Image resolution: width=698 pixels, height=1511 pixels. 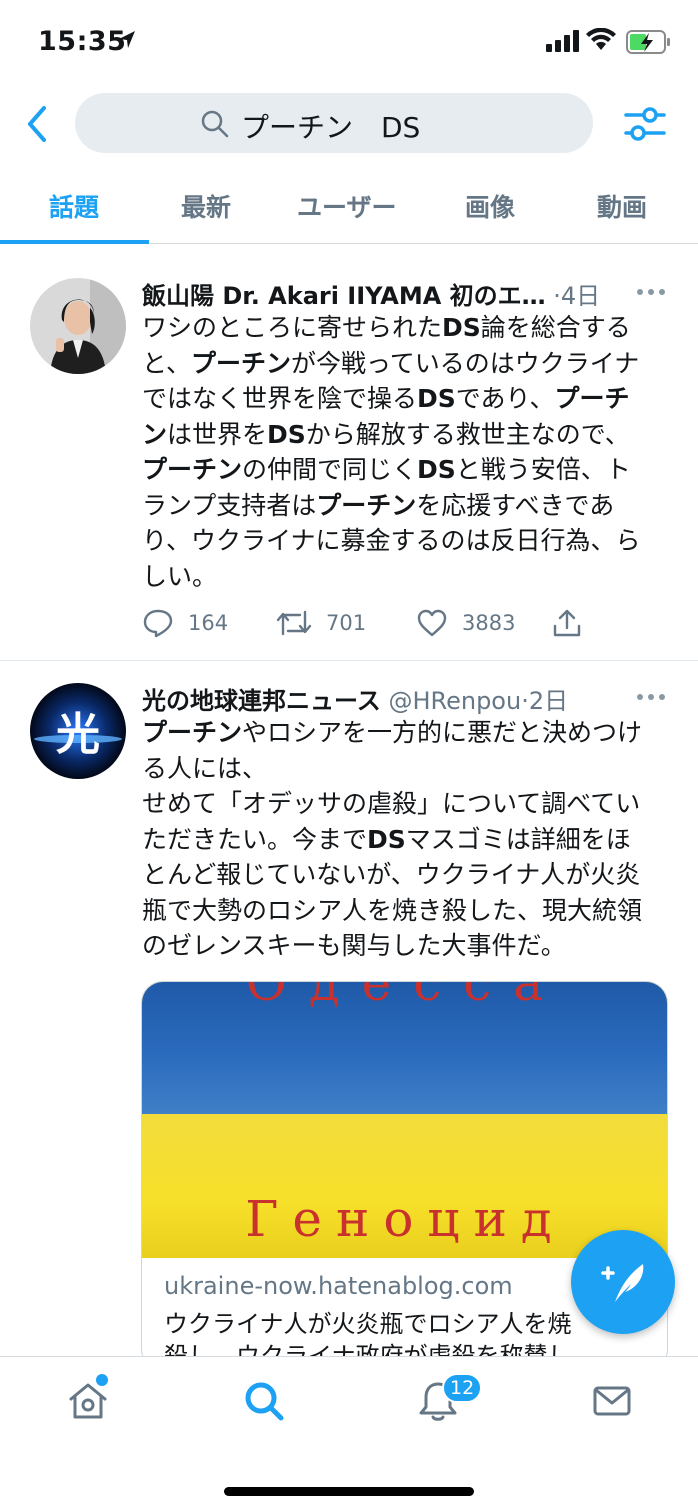 I want to click on notifications-badge: 12, so click(x=462, y=1388).